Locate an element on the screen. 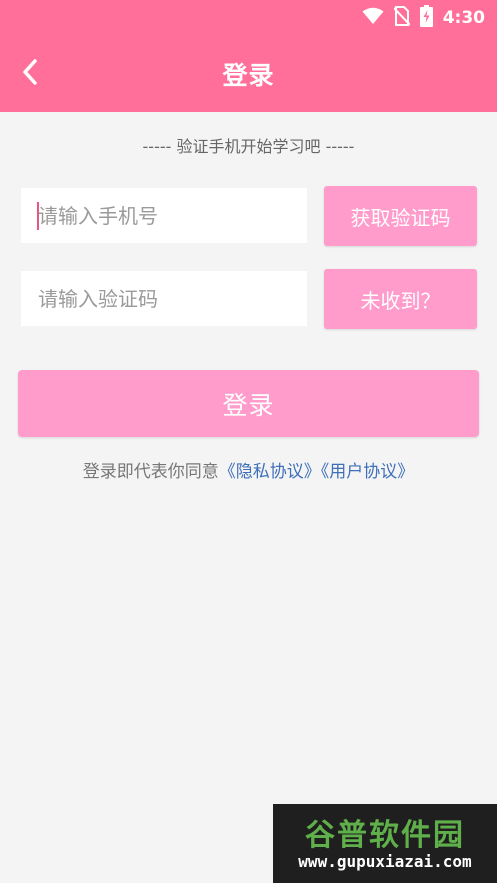  wifi-icon is located at coordinates (373, 18).